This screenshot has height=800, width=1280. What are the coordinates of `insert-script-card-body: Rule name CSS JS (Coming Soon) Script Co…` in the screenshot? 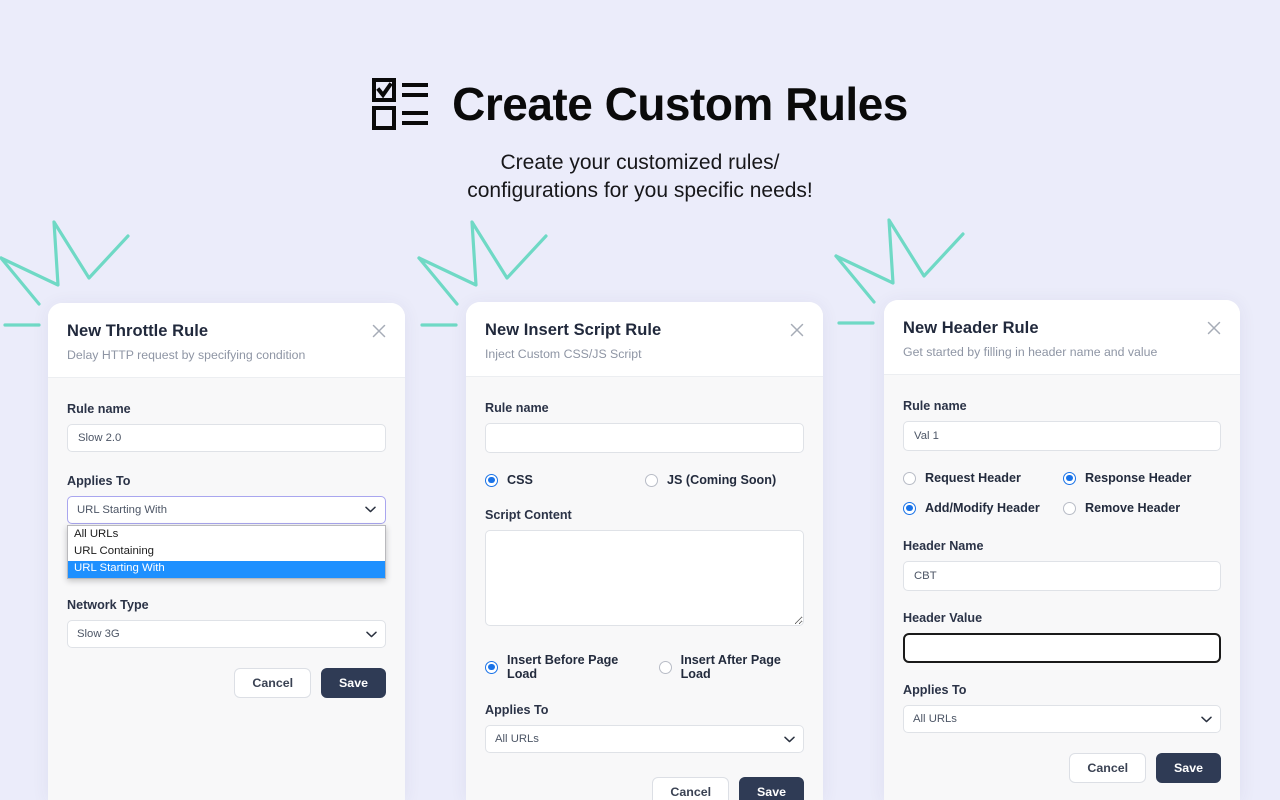 It's located at (644, 588).